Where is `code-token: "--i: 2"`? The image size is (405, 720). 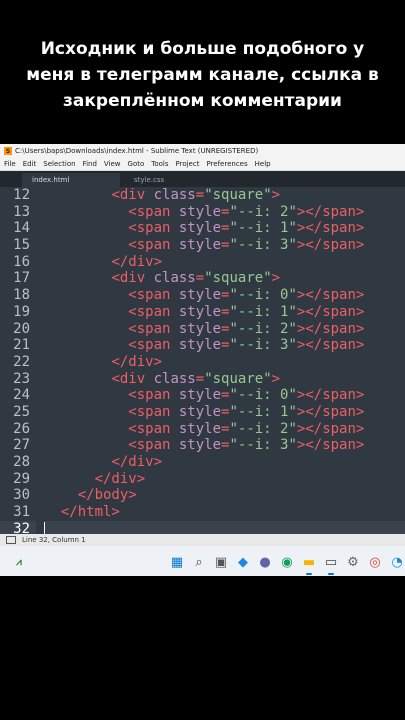 code-token: "--i: 2" is located at coordinates (263, 328).